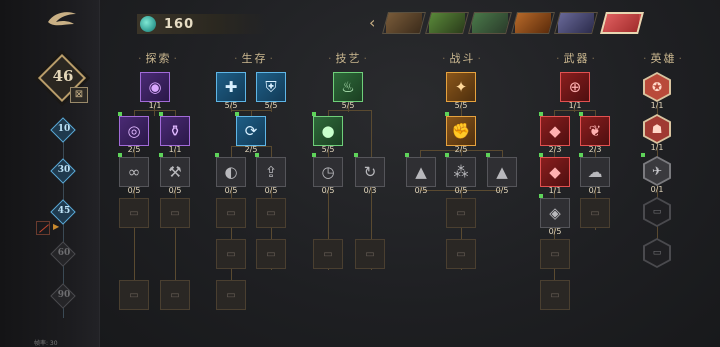 The image size is (720, 347). Describe the element at coordinates (461, 172) in the screenshot. I see `combat-ammo-node: ⁂` at that location.